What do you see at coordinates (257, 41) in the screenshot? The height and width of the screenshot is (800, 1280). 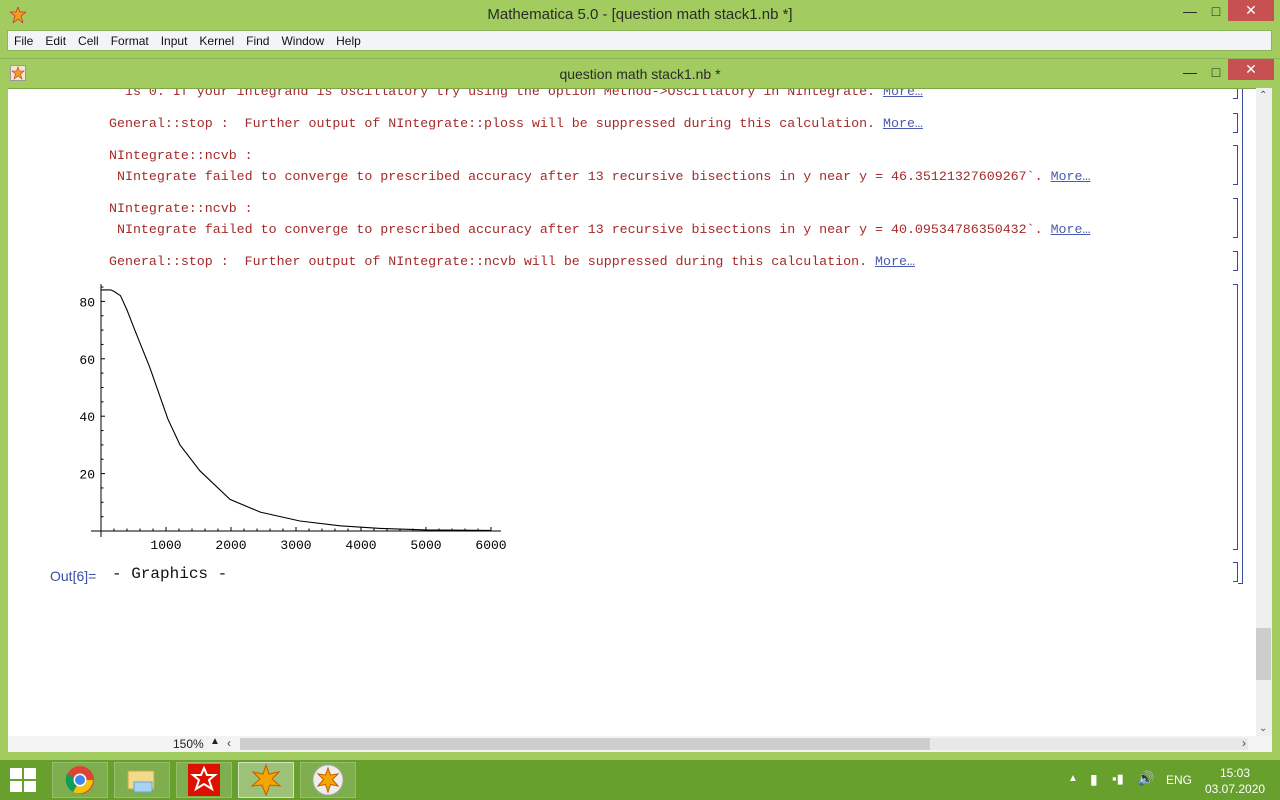 I see `menu-find: Find` at bounding box center [257, 41].